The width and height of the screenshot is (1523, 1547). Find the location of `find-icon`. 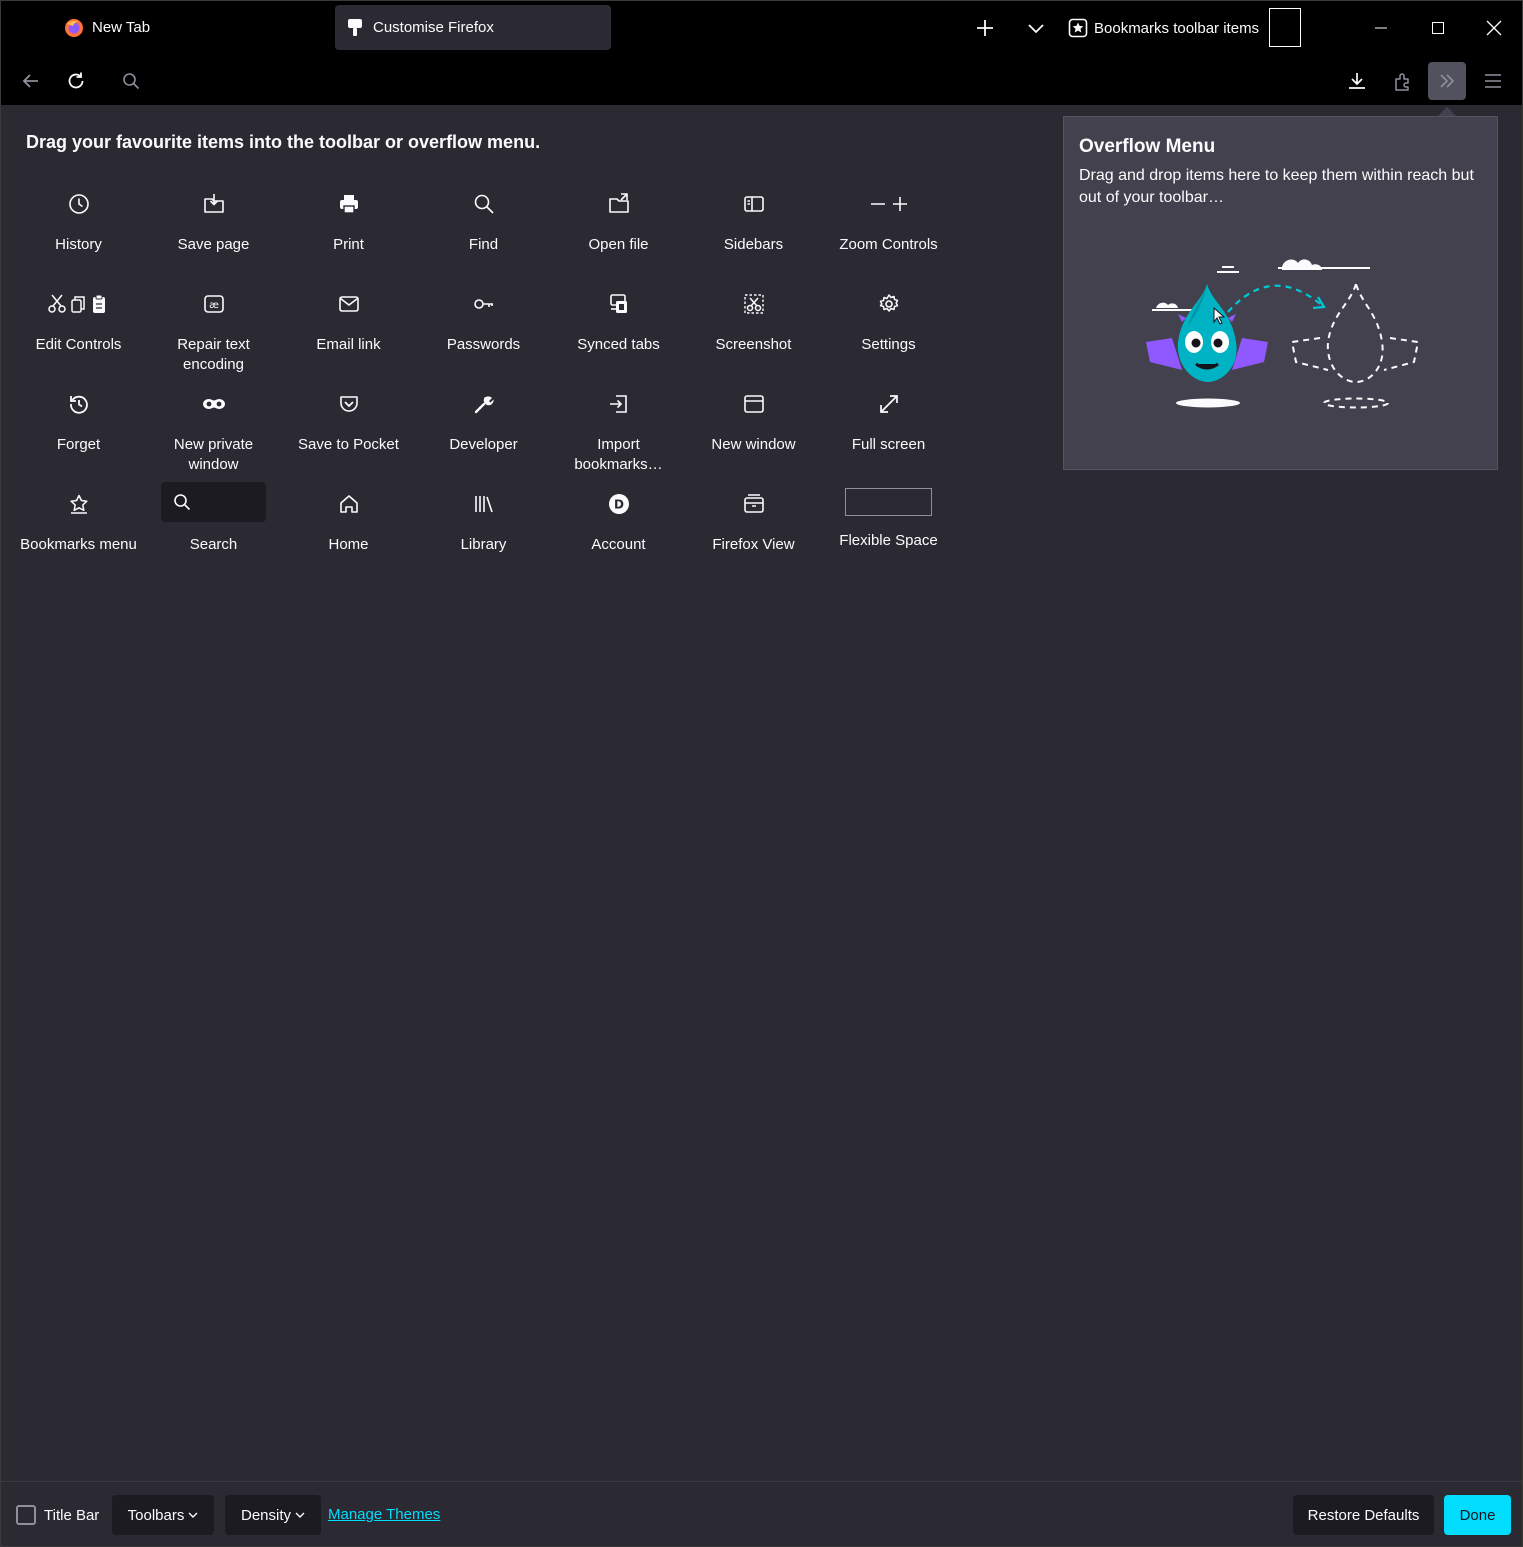

find-icon is located at coordinates (484, 204).